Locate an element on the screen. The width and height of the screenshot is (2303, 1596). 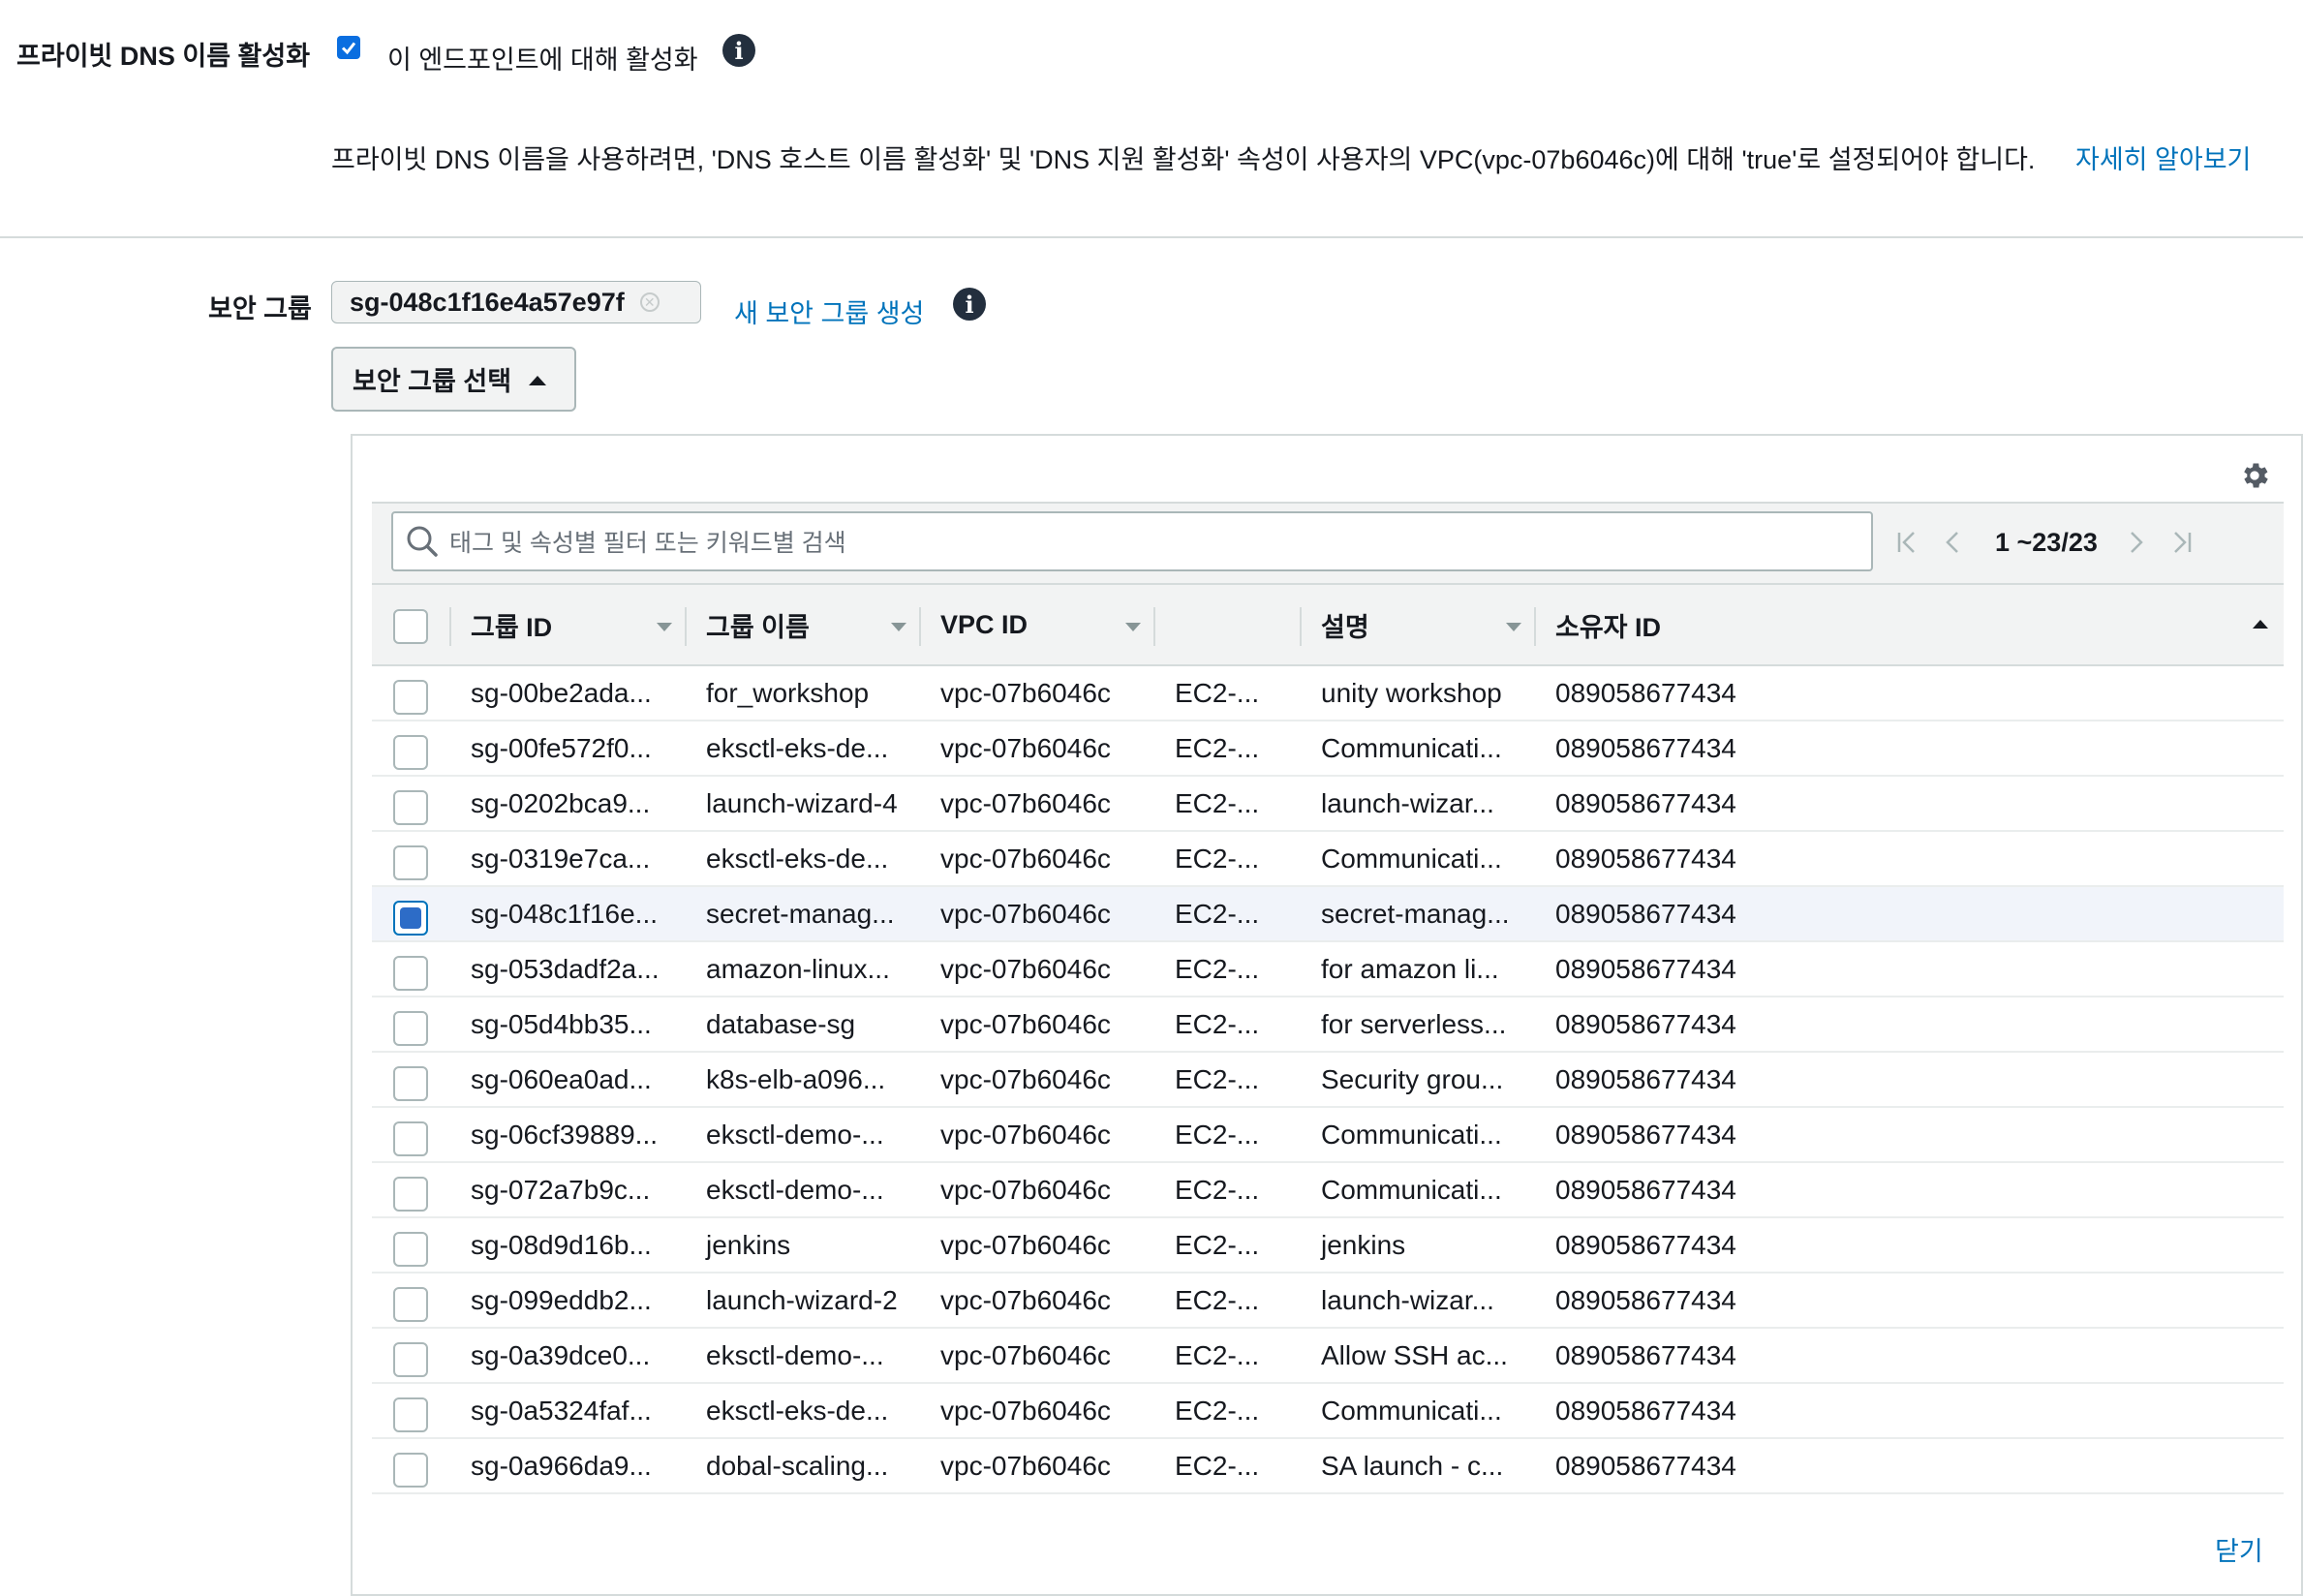
search-input: 태그 및 속성별 필터 또는 키워드별 검색 is located at coordinates (1132, 541).